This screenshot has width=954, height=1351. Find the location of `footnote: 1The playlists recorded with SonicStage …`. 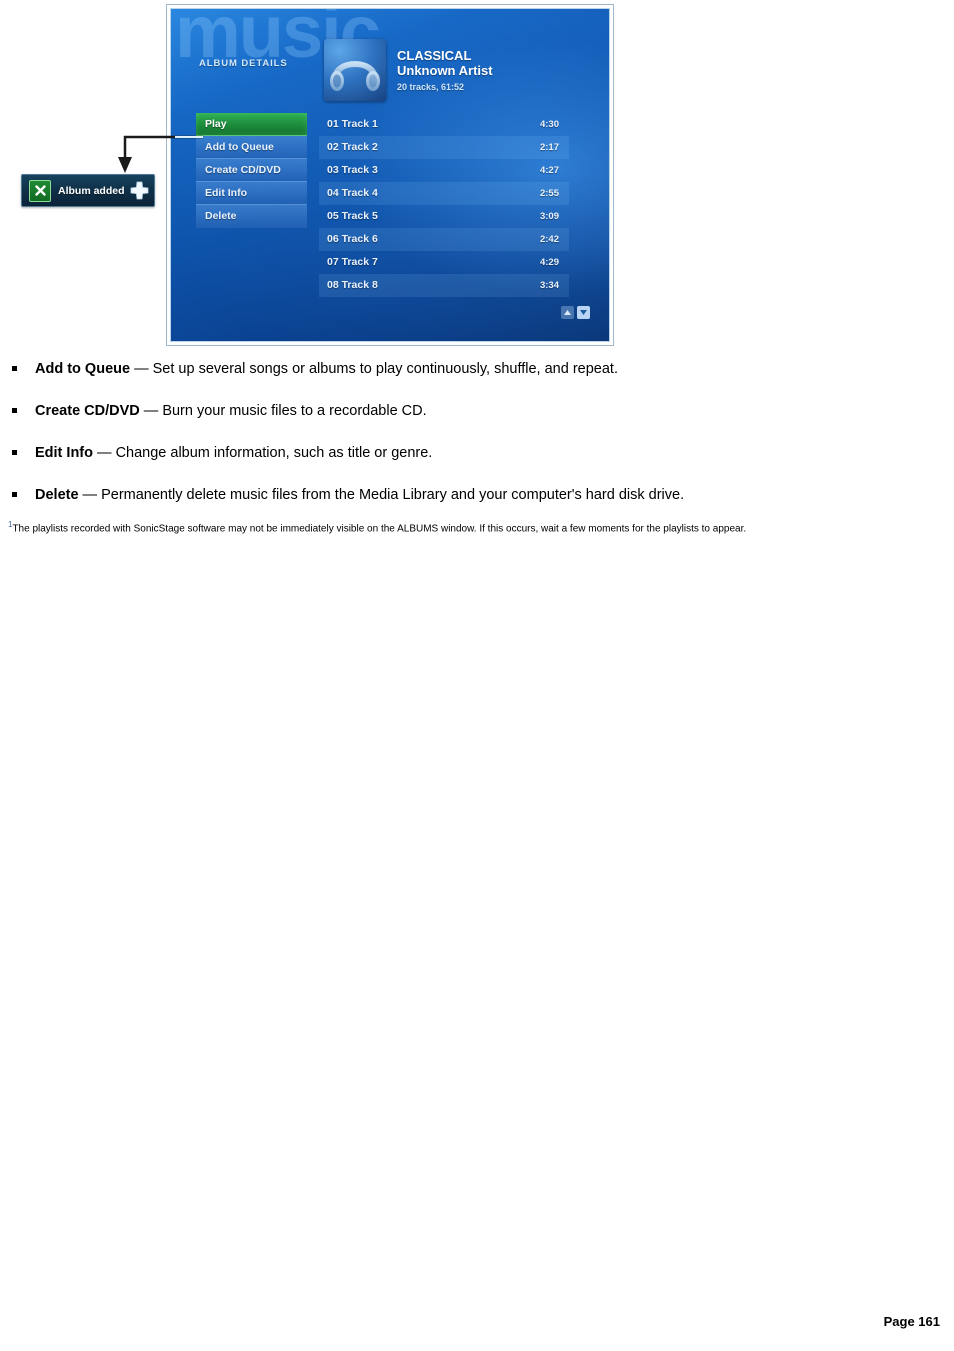

footnote: 1The playlists recorded with SonicStage … is located at coordinates (477, 526).